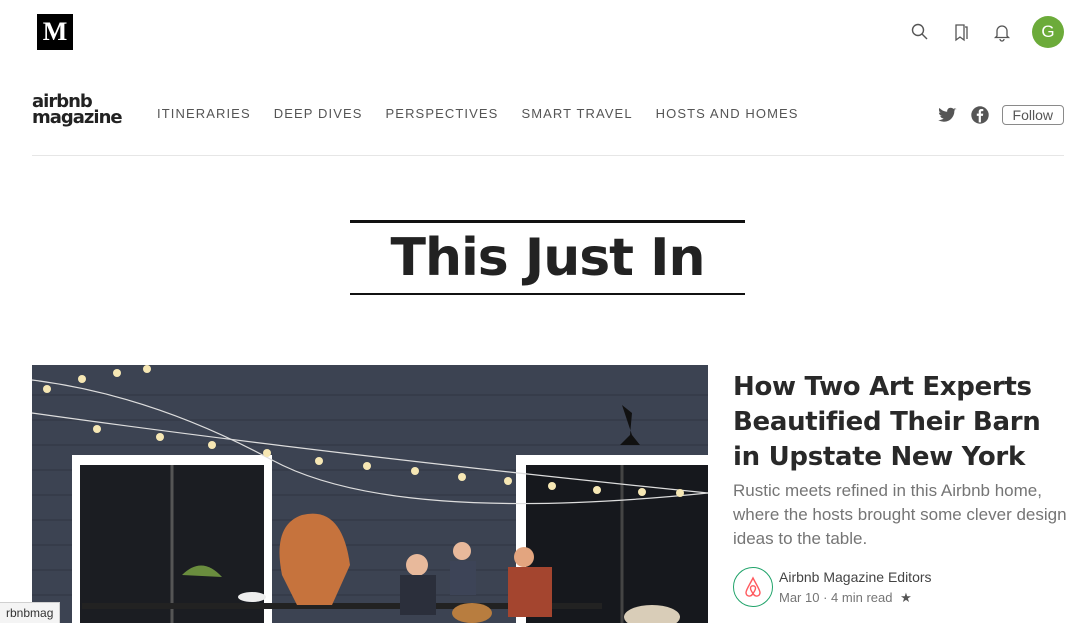  What do you see at coordinates (920, 32) in the screenshot?
I see `search-icon` at bounding box center [920, 32].